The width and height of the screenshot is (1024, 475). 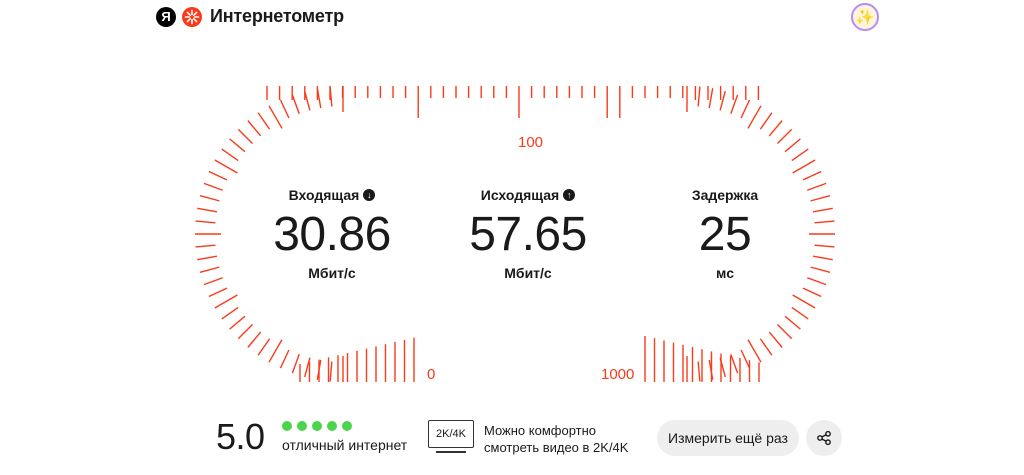 I want to click on tv-icon: 2K/4K, so click(x=451, y=437).